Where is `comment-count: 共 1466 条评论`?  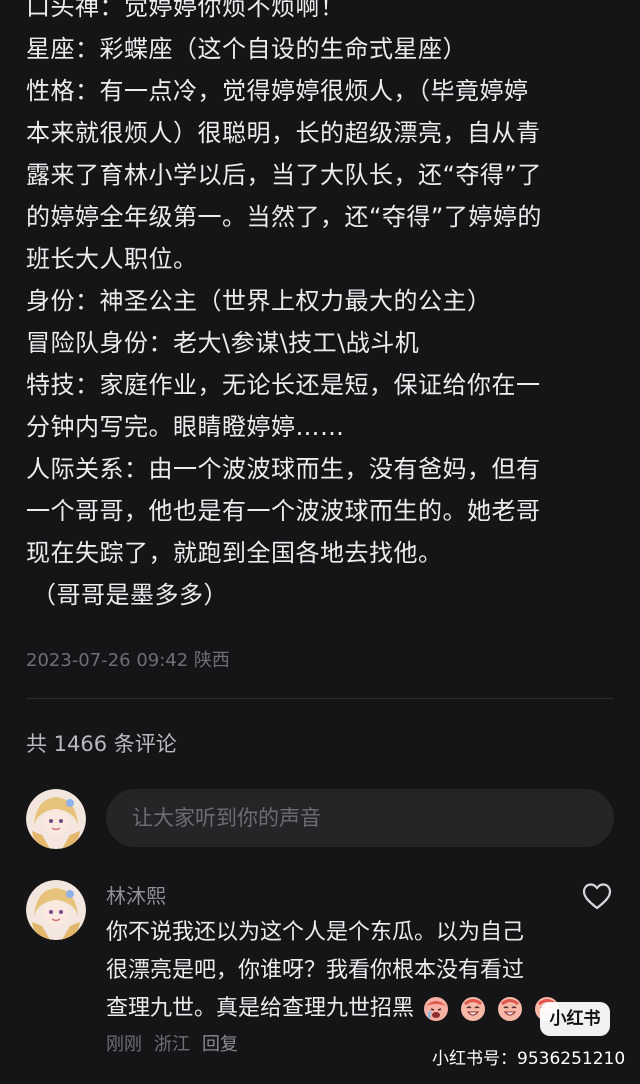 comment-count: 共 1466 条评论 is located at coordinates (101, 744).